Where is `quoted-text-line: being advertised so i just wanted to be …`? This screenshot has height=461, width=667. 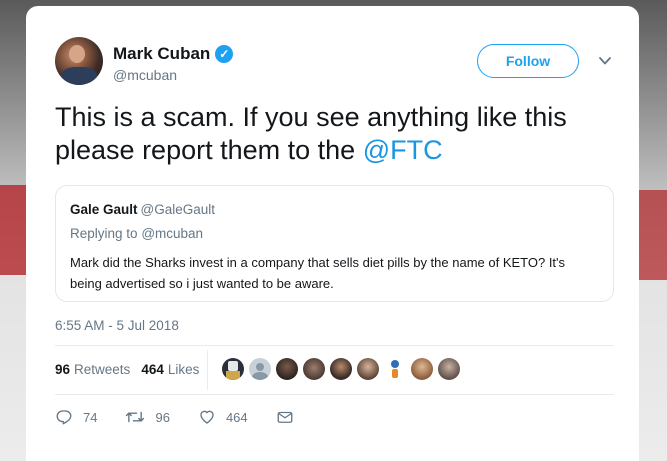
quoted-text-line: being advertised so i just wanted to be … is located at coordinates (202, 283).